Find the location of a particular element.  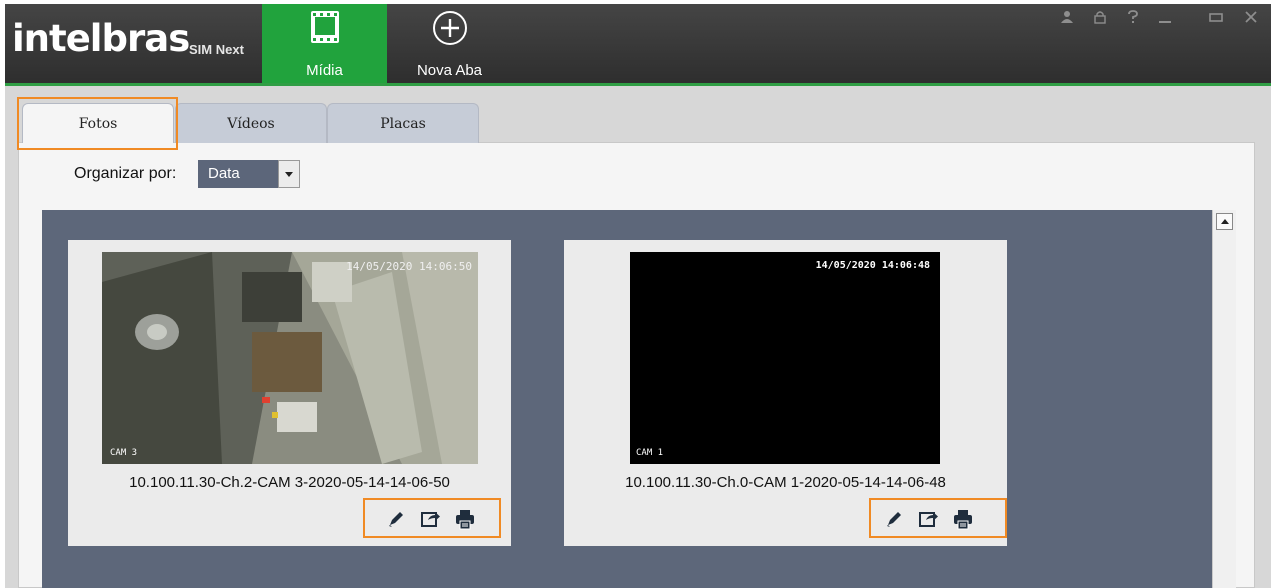

camera-snapshot-image is located at coordinates (290, 358).